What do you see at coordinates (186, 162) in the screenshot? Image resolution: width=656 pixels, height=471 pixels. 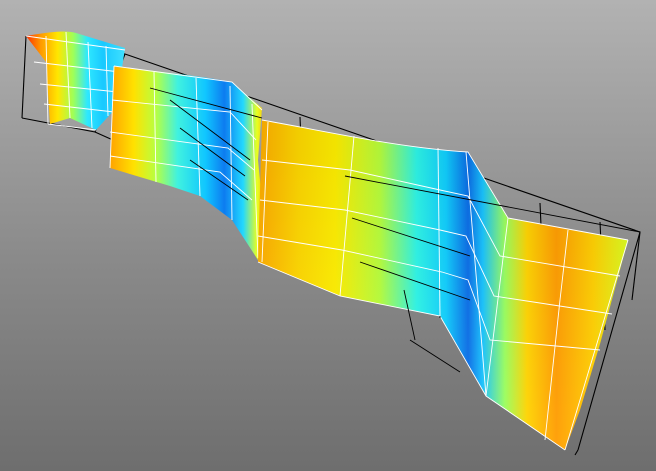 I see `surface-panel-middle` at bounding box center [186, 162].